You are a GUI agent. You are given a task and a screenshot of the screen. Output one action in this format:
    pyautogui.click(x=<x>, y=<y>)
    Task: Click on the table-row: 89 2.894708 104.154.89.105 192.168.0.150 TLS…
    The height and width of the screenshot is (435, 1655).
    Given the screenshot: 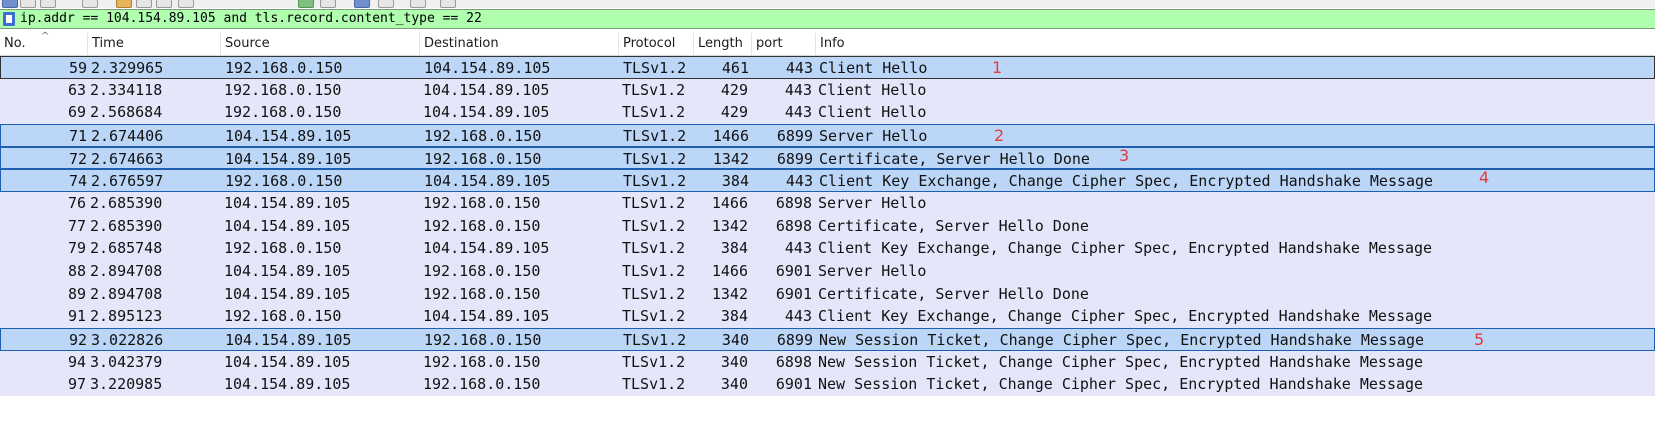 What is the action you would take?
    pyautogui.click(x=827, y=294)
    